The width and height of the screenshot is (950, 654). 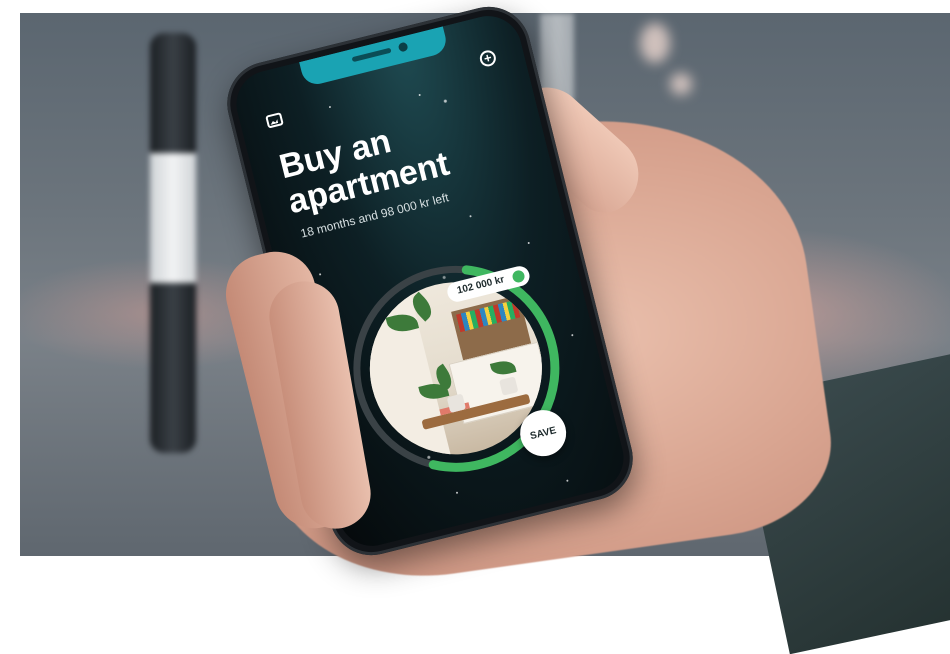 What do you see at coordinates (173, 243) in the screenshot?
I see `background-pole` at bounding box center [173, 243].